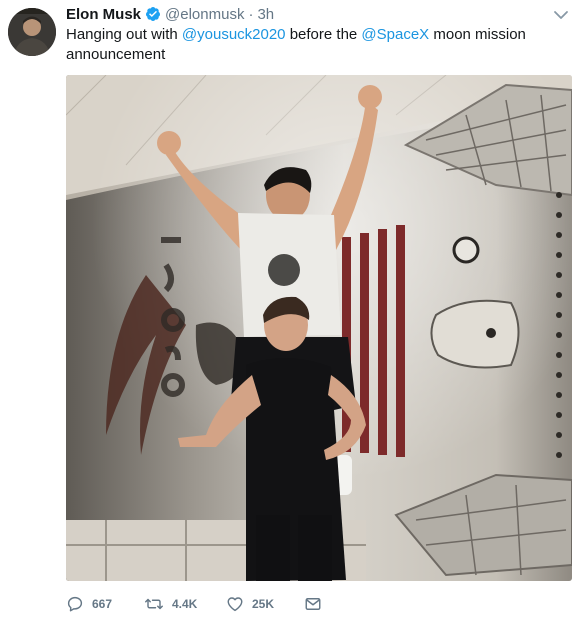  I want to click on tweet-header: Elon Musk @elonmusk · 3h, so click(170, 14).